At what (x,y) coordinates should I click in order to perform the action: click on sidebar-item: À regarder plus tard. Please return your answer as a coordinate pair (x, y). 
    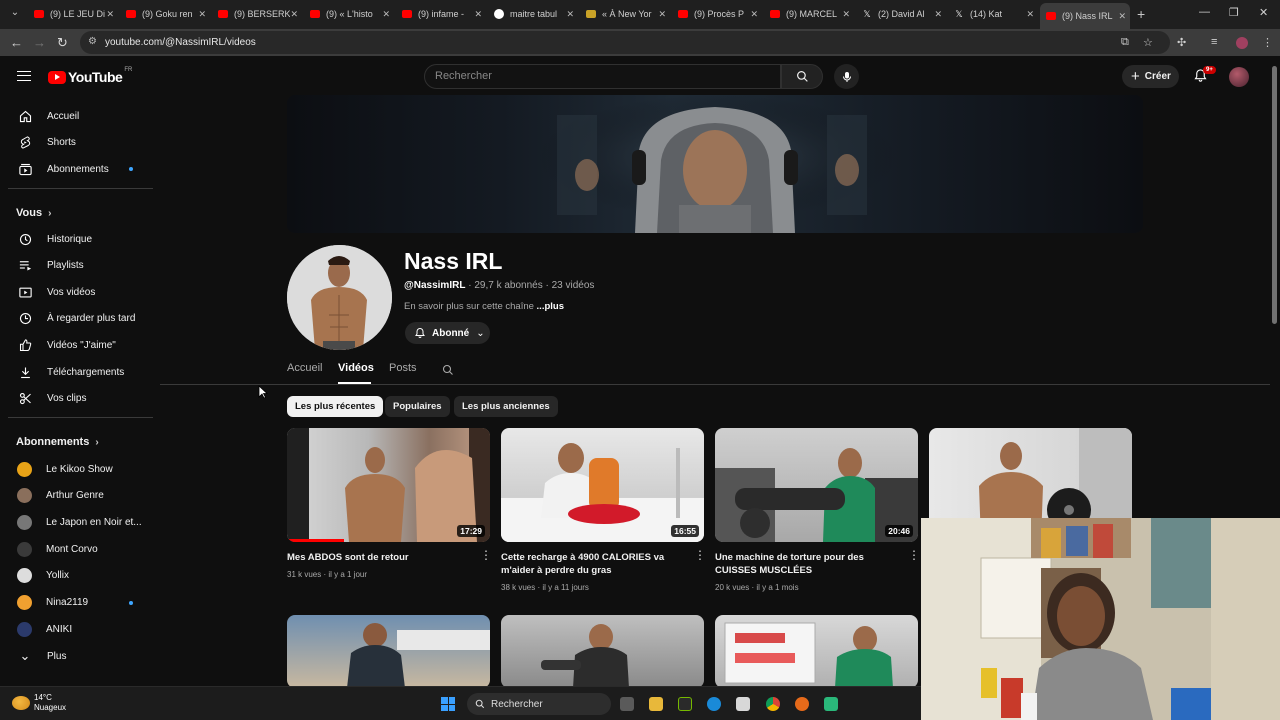
    Looking at the image, I should click on (80, 319).